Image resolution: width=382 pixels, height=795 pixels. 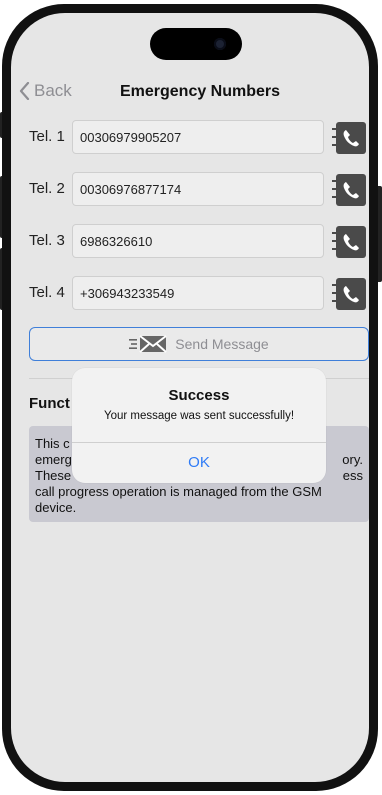 I want to click on phone-label: Tel. 4, so click(x=47, y=292).